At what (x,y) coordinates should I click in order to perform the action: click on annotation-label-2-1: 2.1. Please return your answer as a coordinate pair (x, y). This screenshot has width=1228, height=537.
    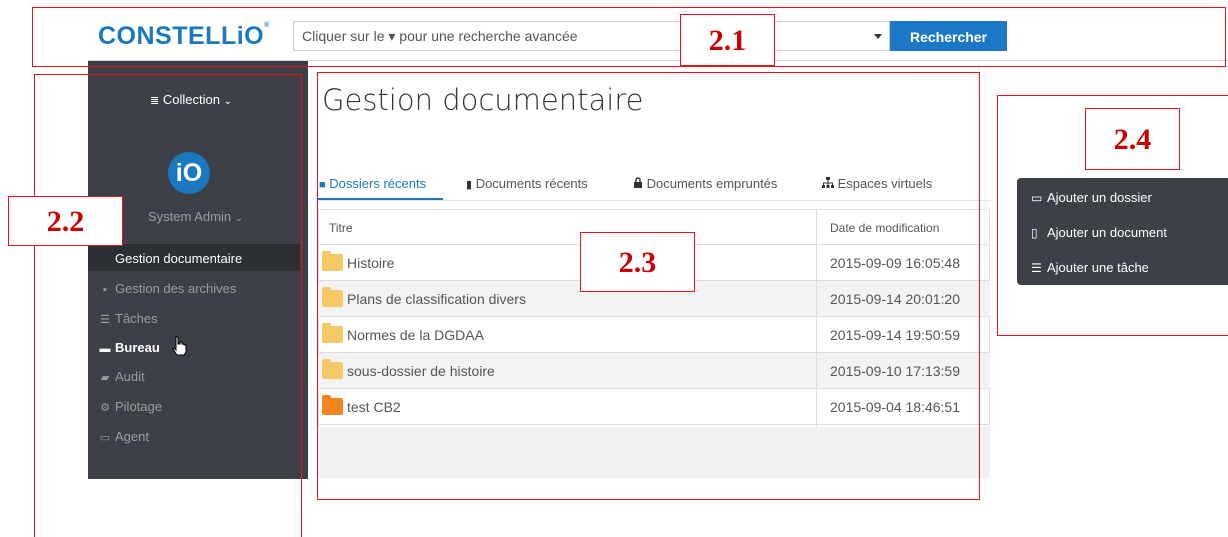
    Looking at the image, I should click on (727, 40).